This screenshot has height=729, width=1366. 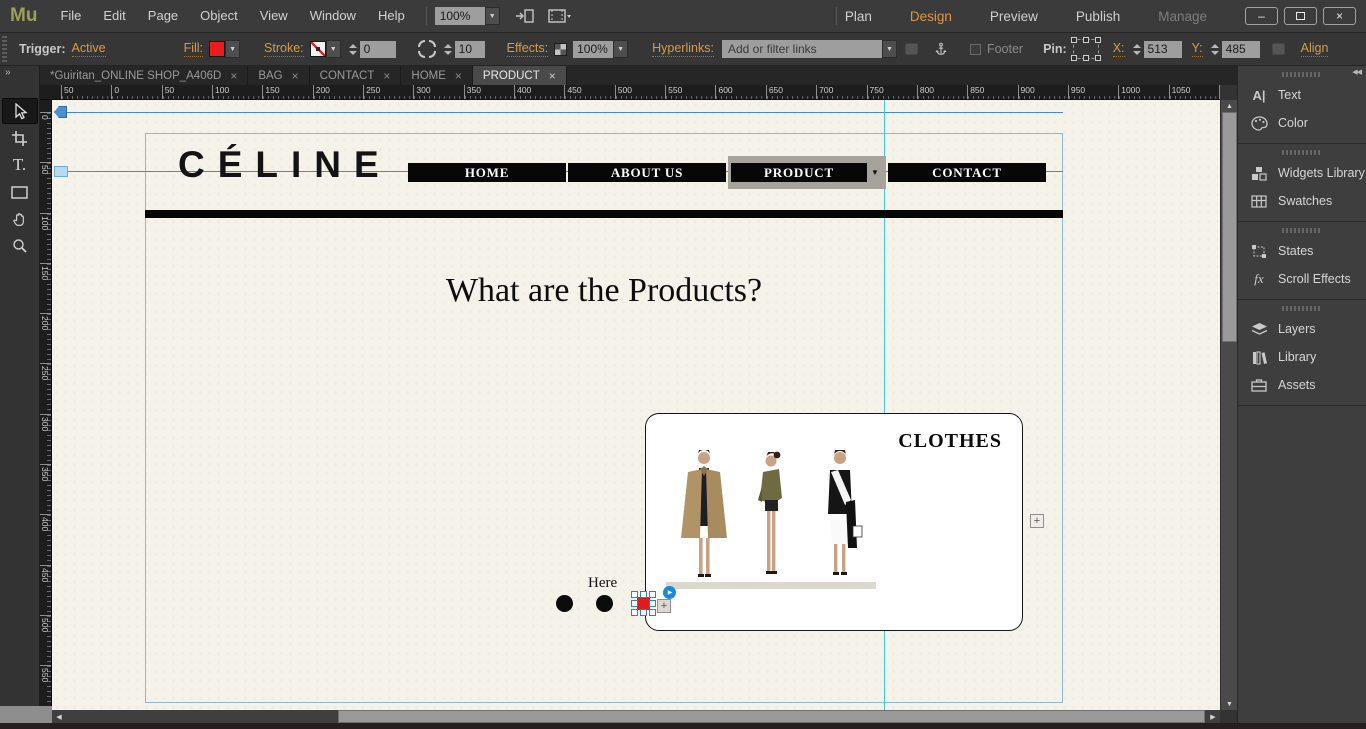 What do you see at coordinates (1214, 49) in the screenshot?
I see `y-stepper` at bounding box center [1214, 49].